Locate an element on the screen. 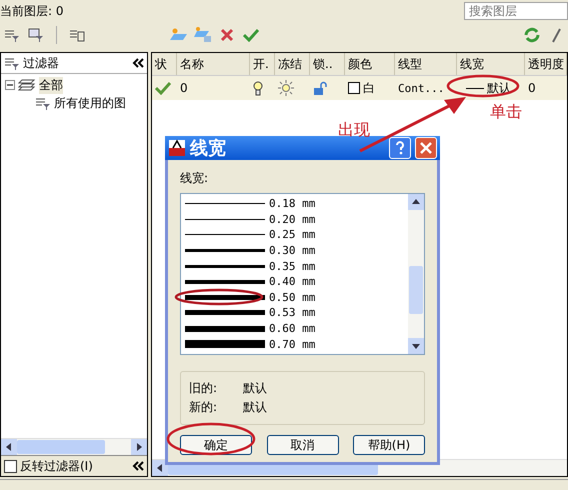 The height and width of the screenshot is (490, 568). column-header: 锁.. is located at coordinates (327, 64).